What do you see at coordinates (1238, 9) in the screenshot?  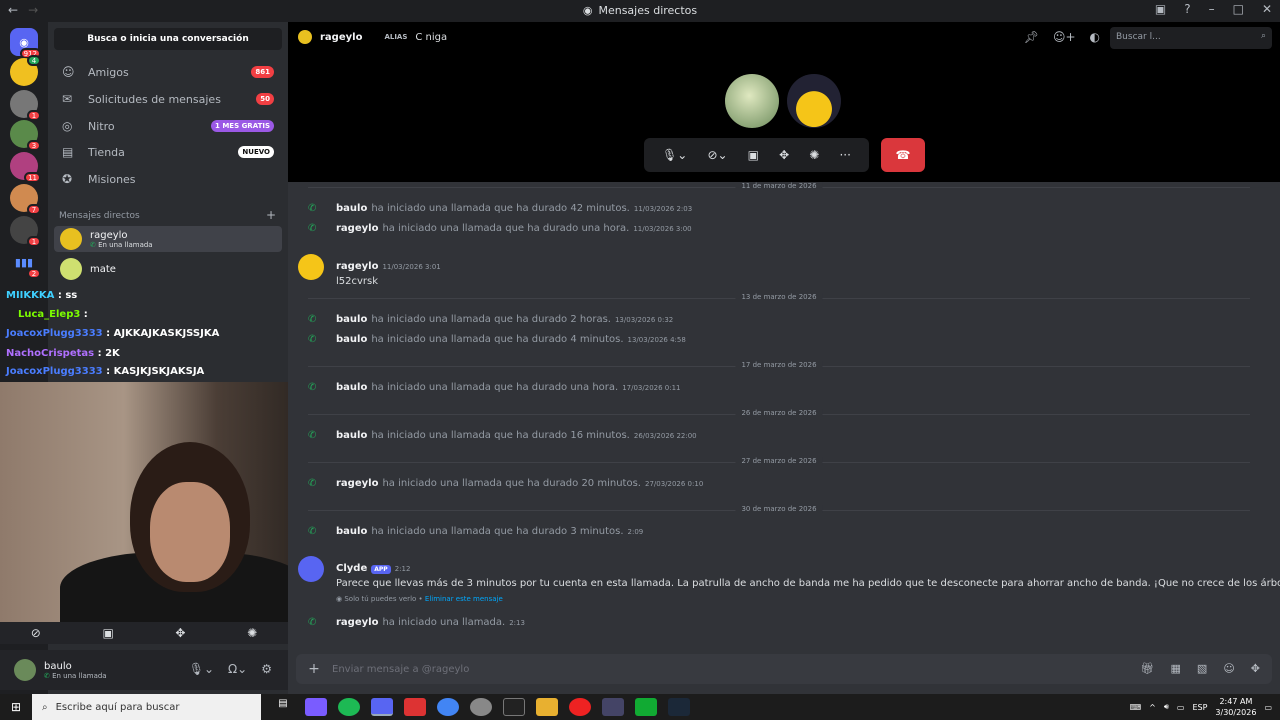 I see `maximize-button: □` at bounding box center [1238, 9].